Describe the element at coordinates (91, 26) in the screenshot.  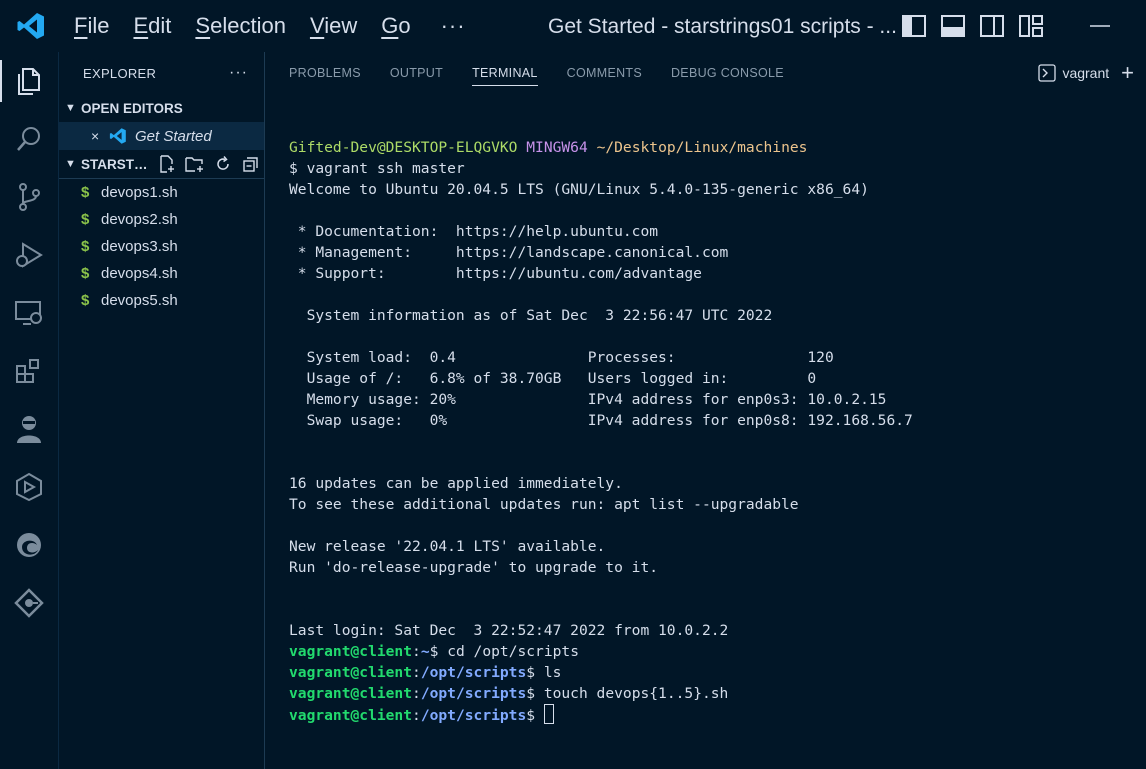
I see `menu-file: File` at that location.